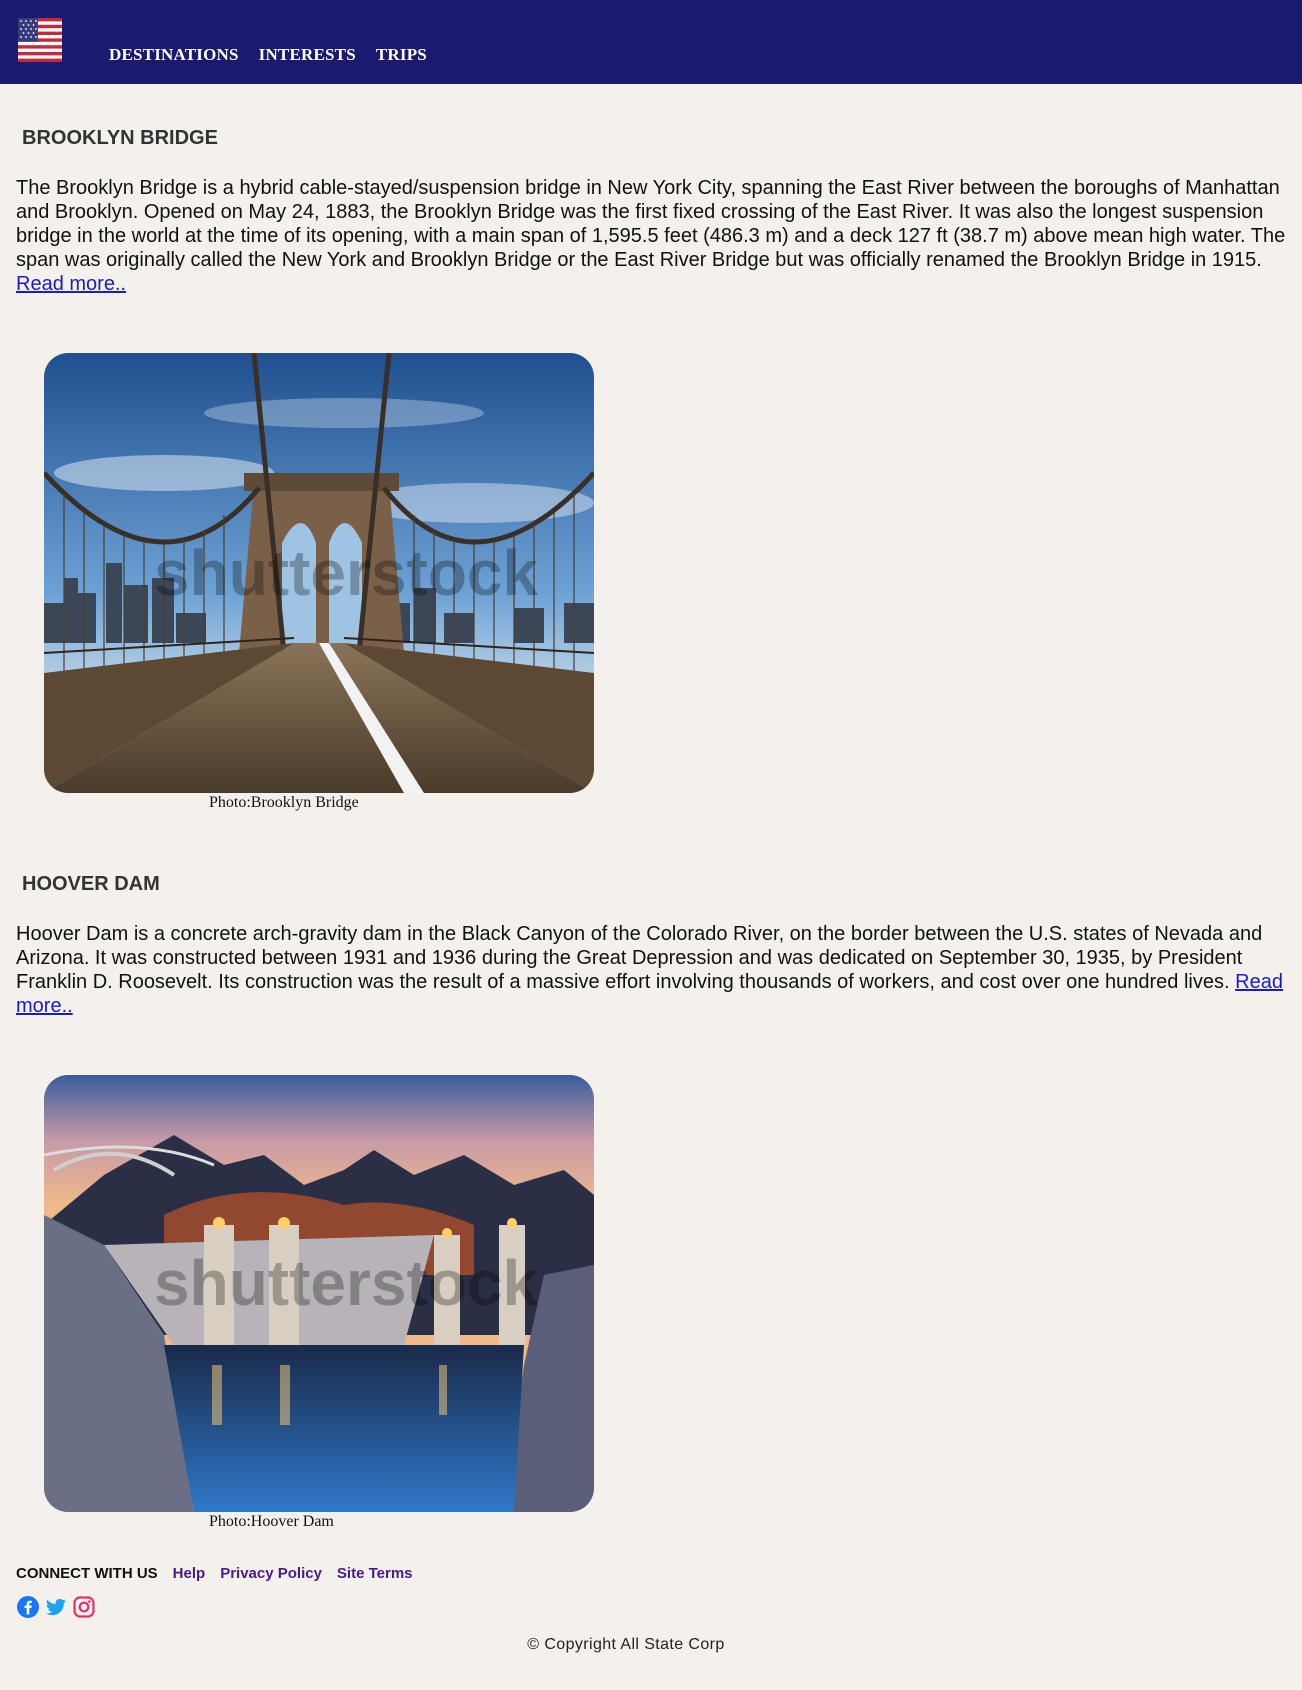 This screenshot has width=1302, height=1690. What do you see at coordinates (651, 42) in the screenshot?
I see `top-nav-bar: DESTINATIONS INTERESTS TRIPS` at bounding box center [651, 42].